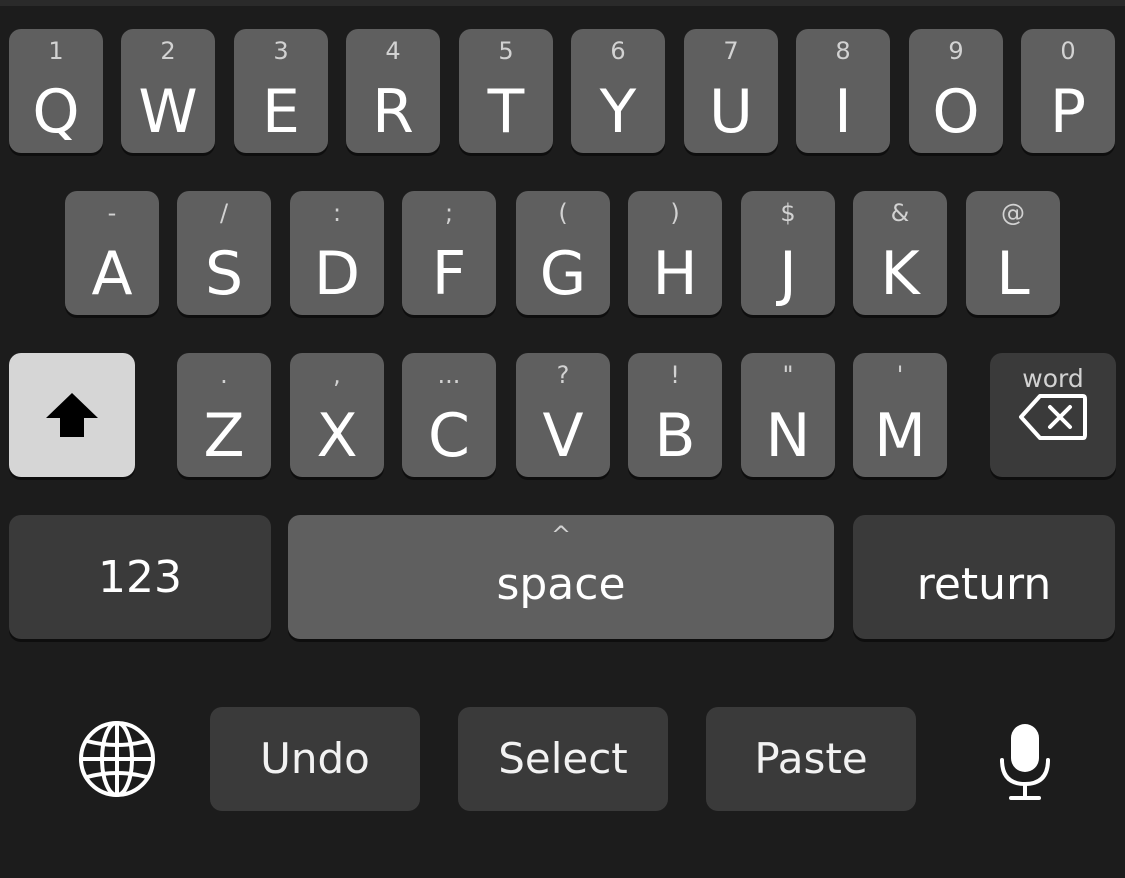  I want to click on delete-key: word, so click(1053, 415).